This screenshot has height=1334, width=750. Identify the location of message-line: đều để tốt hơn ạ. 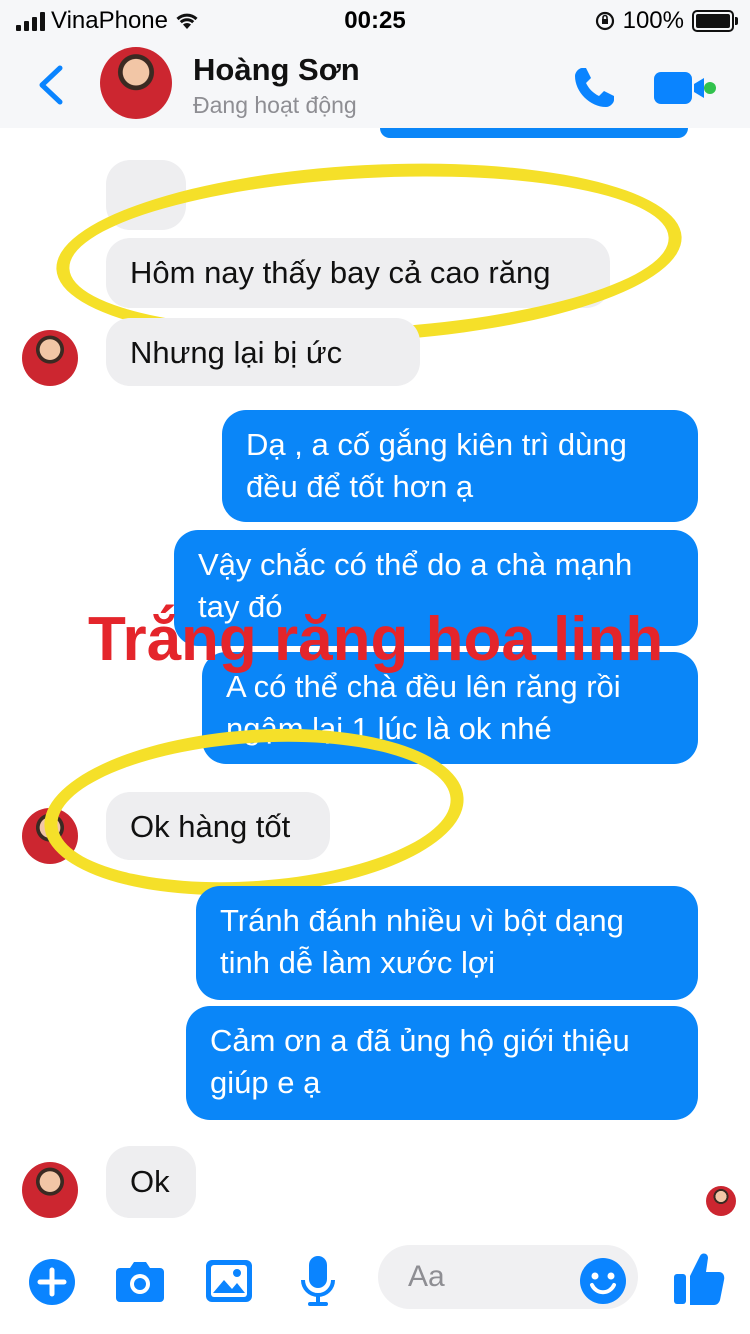
(360, 486).